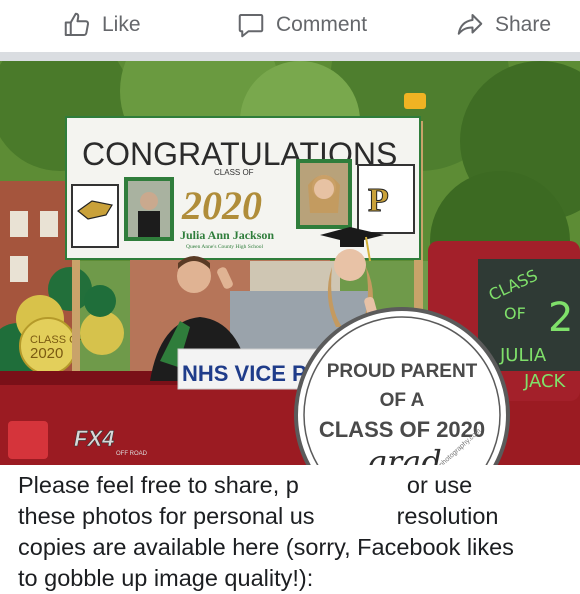  Describe the element at coordinates (166, 516) in the screenshot. I see `caption-line-2a: these photos for personal us` at that location.